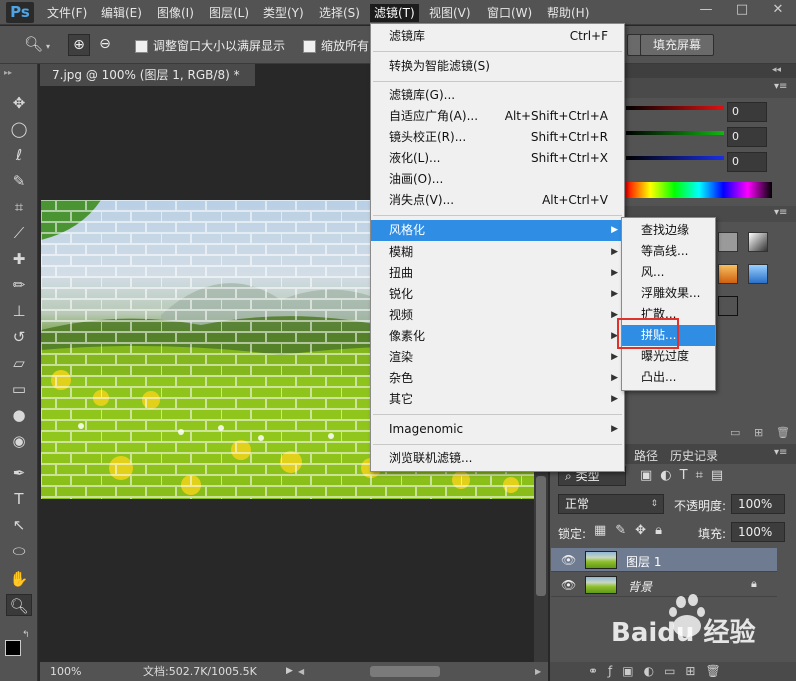  I want to click on collapse-icon: ▸▸, so click(8, 72).